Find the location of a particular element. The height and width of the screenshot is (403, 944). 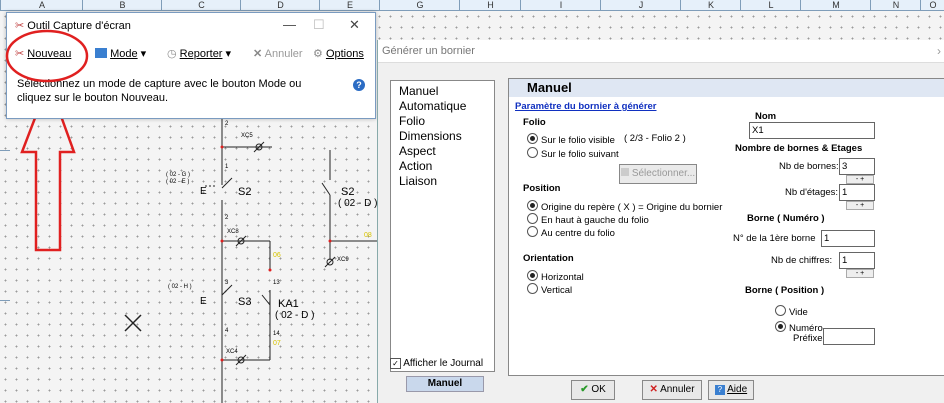

orient-vertical-radio: Vertical is located at coordinates (549, 289).